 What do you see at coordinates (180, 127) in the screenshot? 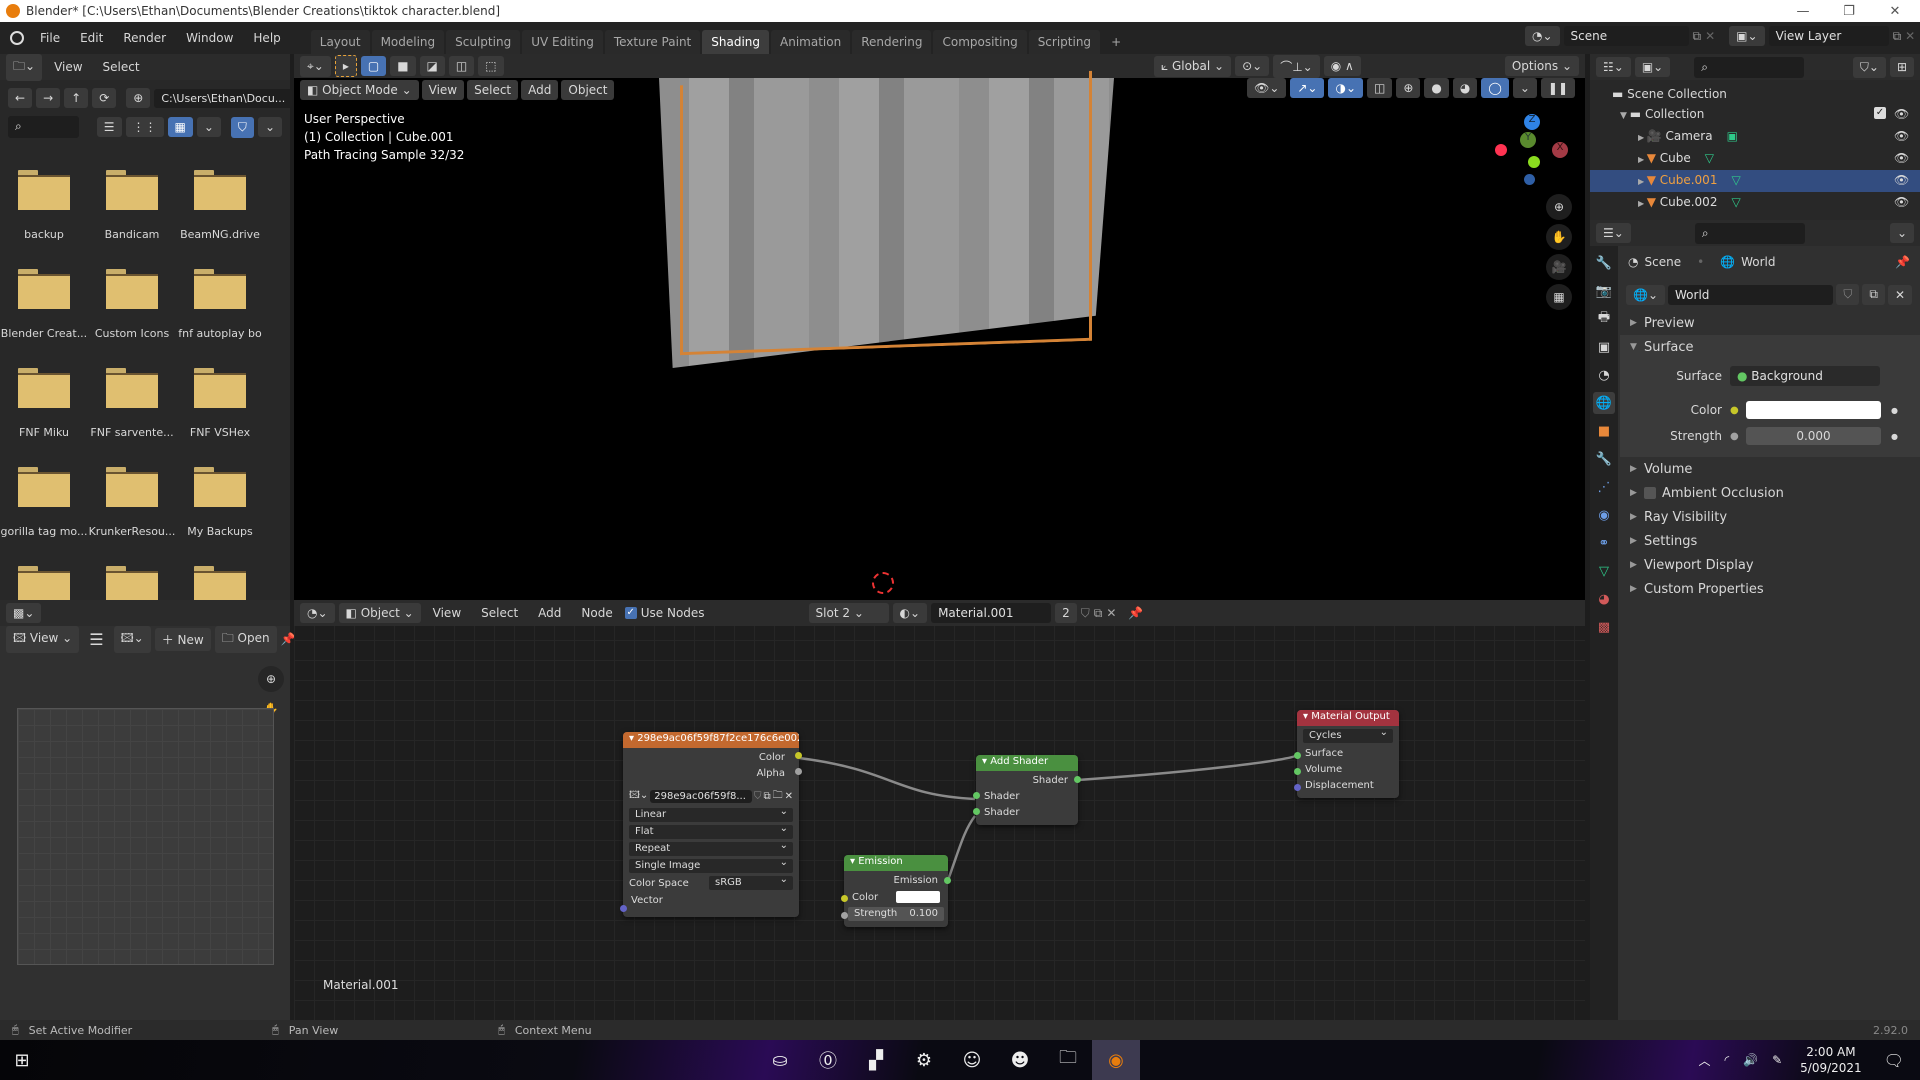
I see `thumbnail-view-icon: ▦` at bounding box center [180, 127].